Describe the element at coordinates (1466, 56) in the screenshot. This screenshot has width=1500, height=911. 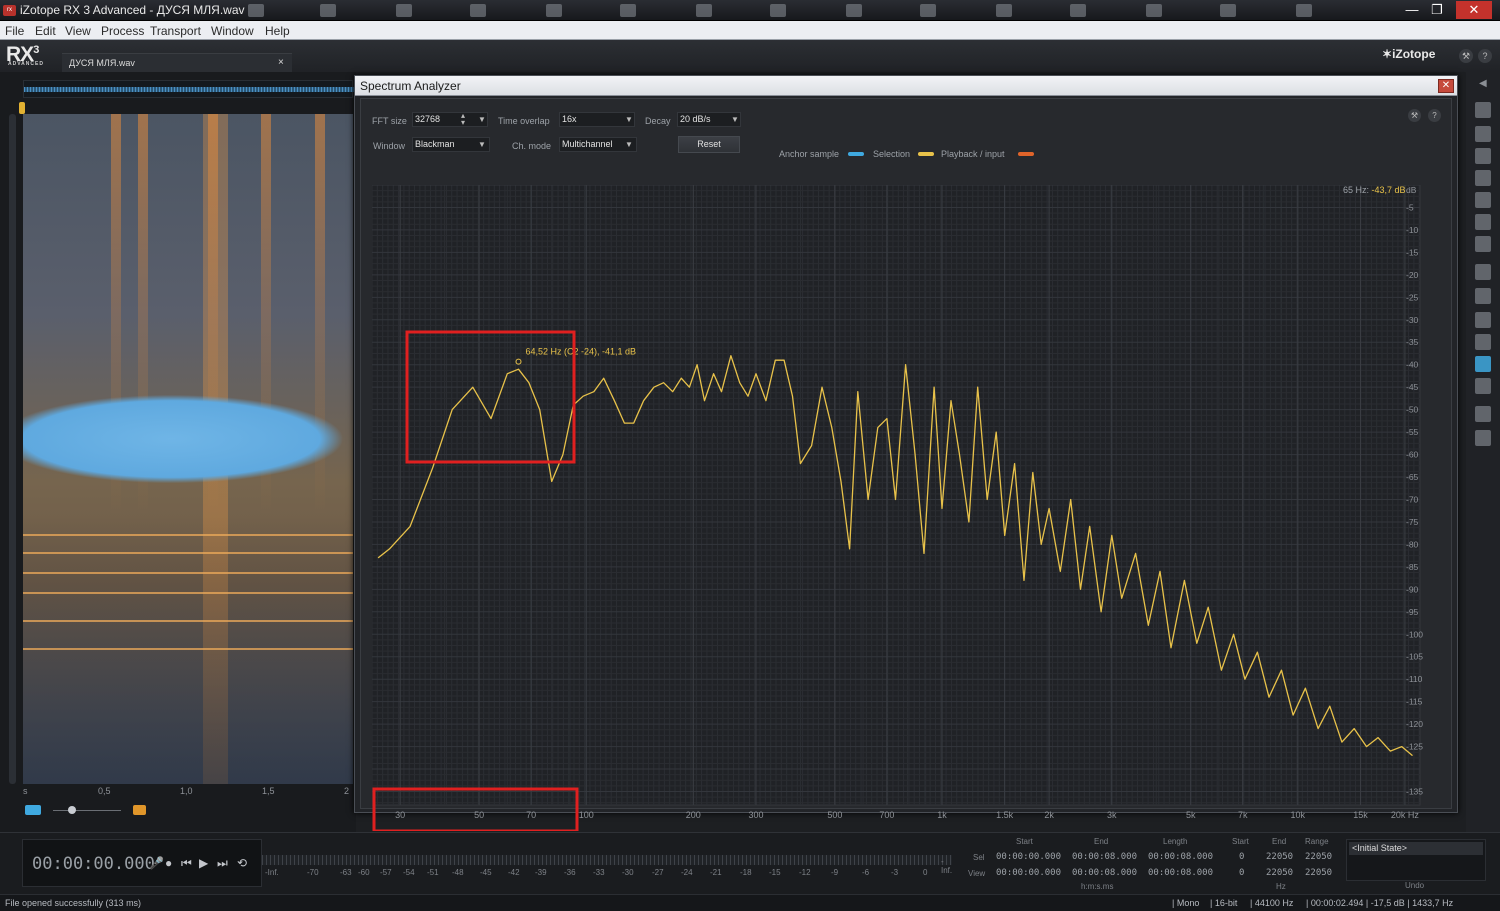
I see `settings-wrench-icon: ⚒` at that location.